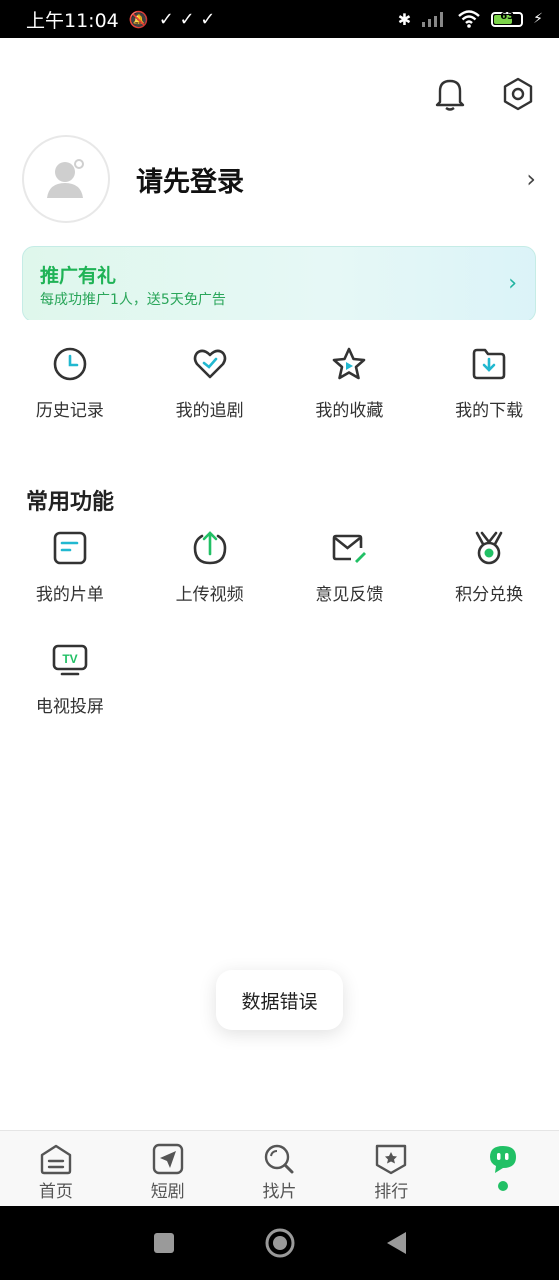 Image resolution: width=559 pixels, height=1280 pixels. I want to click on points-exchange-button: 积分兑换, so click(489, 567).